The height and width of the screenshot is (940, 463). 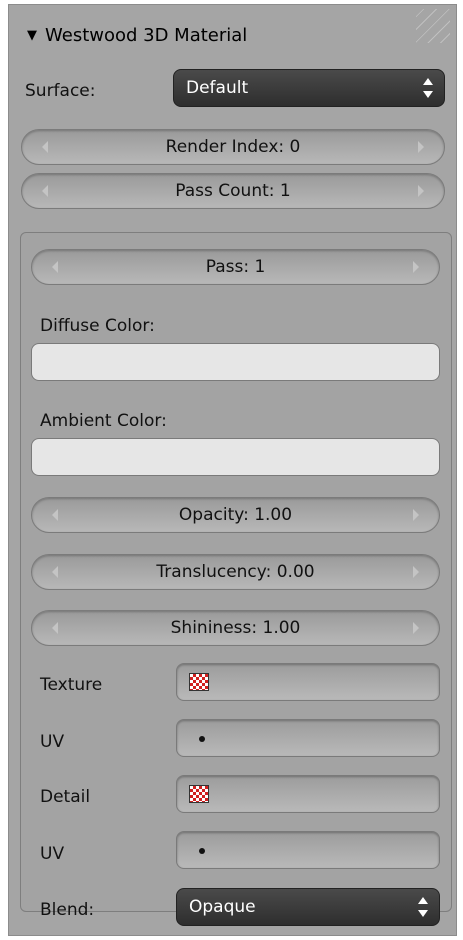 I want to click on translucency-value: Translucency: 0.00, so click(x=235, y=572).